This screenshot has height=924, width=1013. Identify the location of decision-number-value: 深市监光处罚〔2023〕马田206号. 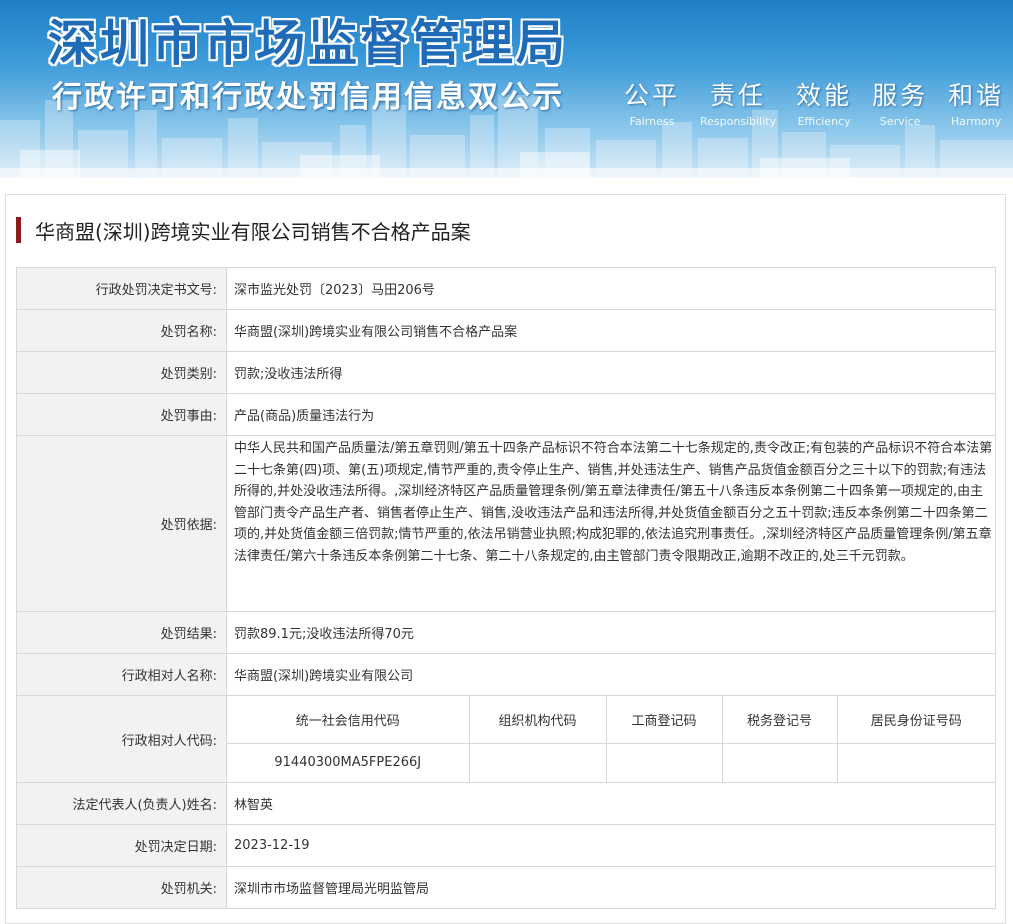
(611, 288).